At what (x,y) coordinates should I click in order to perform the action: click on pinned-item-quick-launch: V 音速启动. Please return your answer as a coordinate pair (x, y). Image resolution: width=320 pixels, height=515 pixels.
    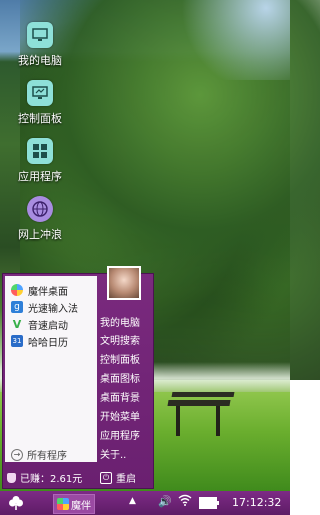
    Looking at the image, I should click on (39, 324).